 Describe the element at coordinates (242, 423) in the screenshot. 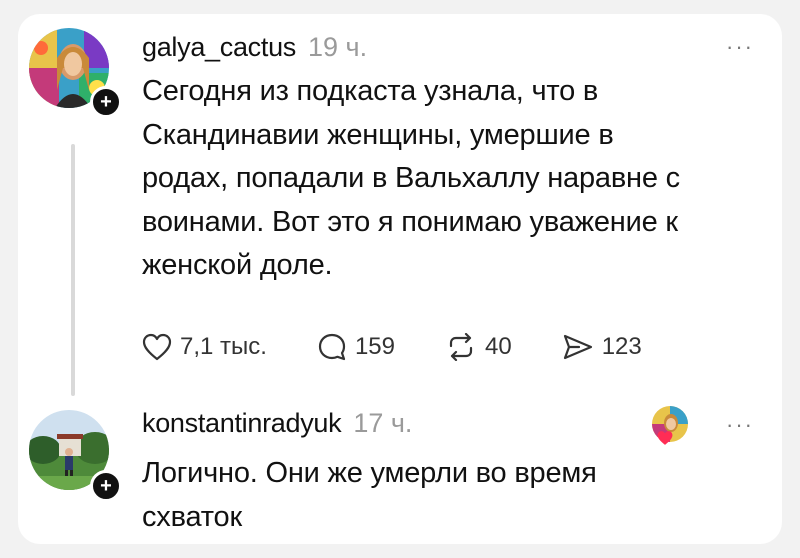

I see `reply-username: konstantinradyuk` at that location.